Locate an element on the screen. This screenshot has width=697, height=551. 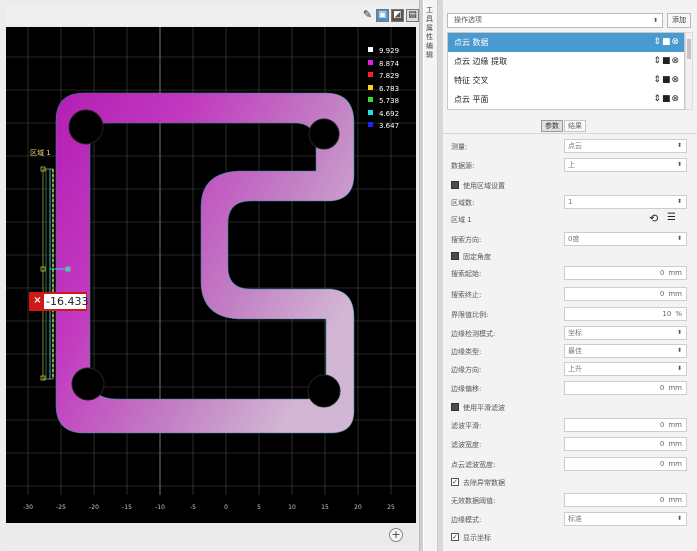
checkbox-label: 固定角度 is located at coordinates (477, 257).